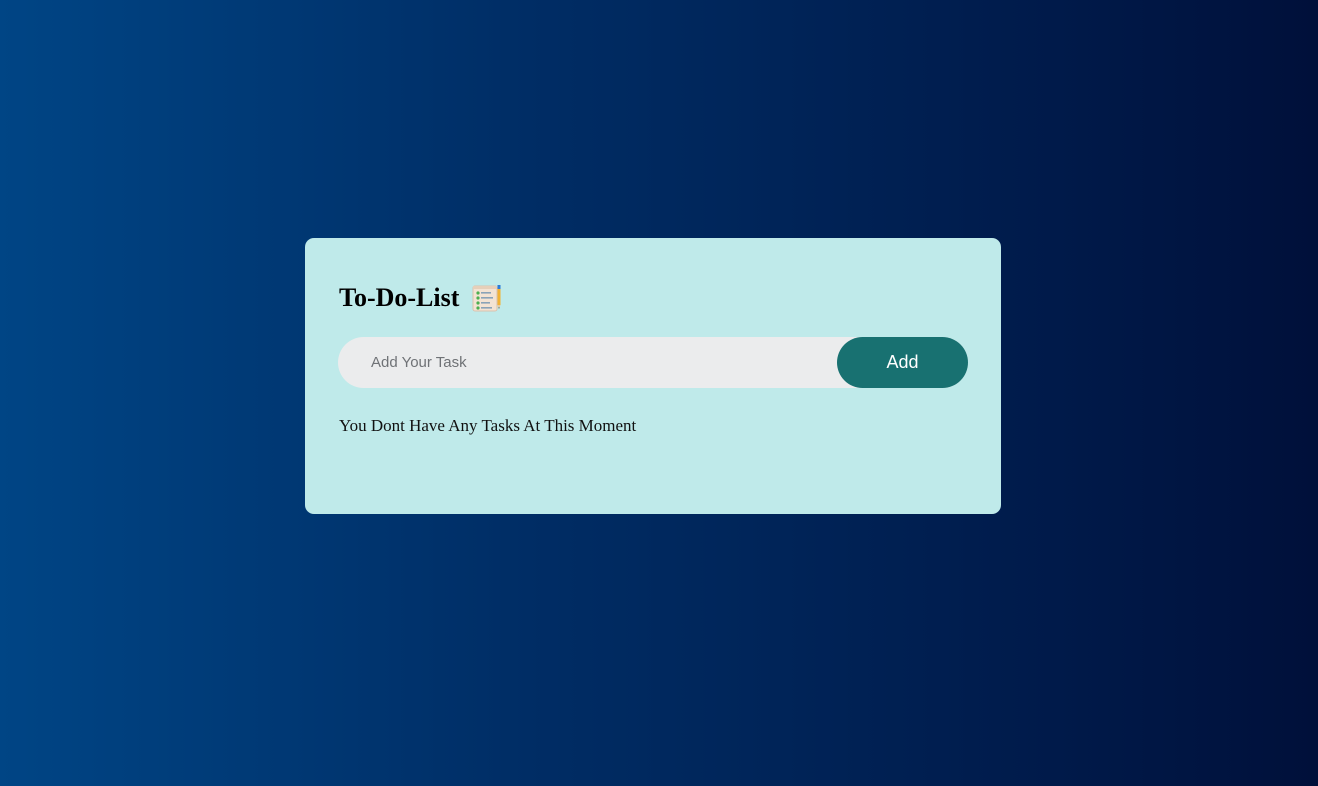 Image resolution: width=1318 pixels, height=786 pixels. I want to click on app-title: To-Do-List, so click(399, 297).